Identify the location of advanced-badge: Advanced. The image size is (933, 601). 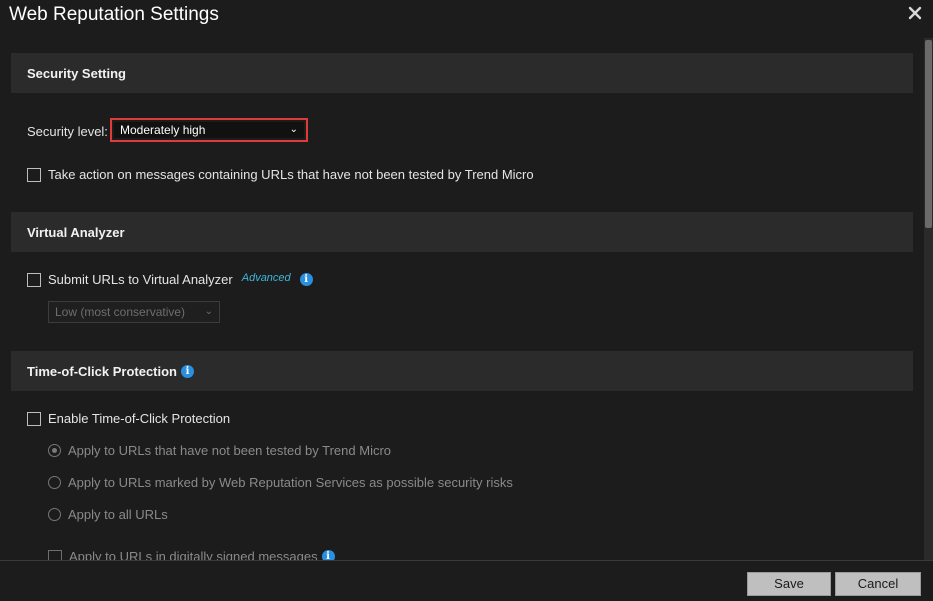
(266, 277).